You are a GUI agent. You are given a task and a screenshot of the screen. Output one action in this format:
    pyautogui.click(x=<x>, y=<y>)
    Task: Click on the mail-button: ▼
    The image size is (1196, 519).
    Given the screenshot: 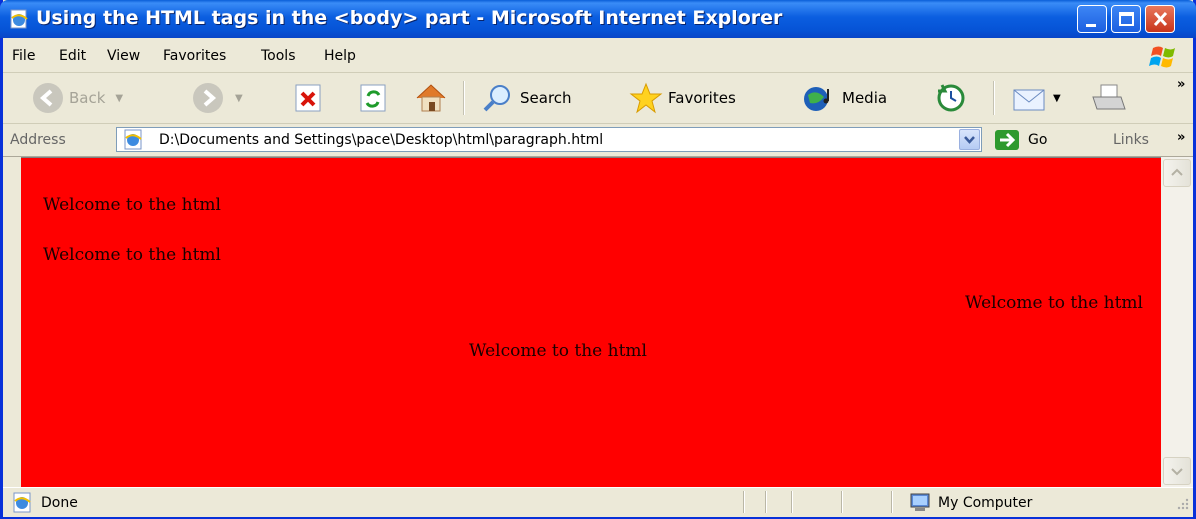 What is the action you would take?
    pyautogui.click(x=1036, y=98)
    